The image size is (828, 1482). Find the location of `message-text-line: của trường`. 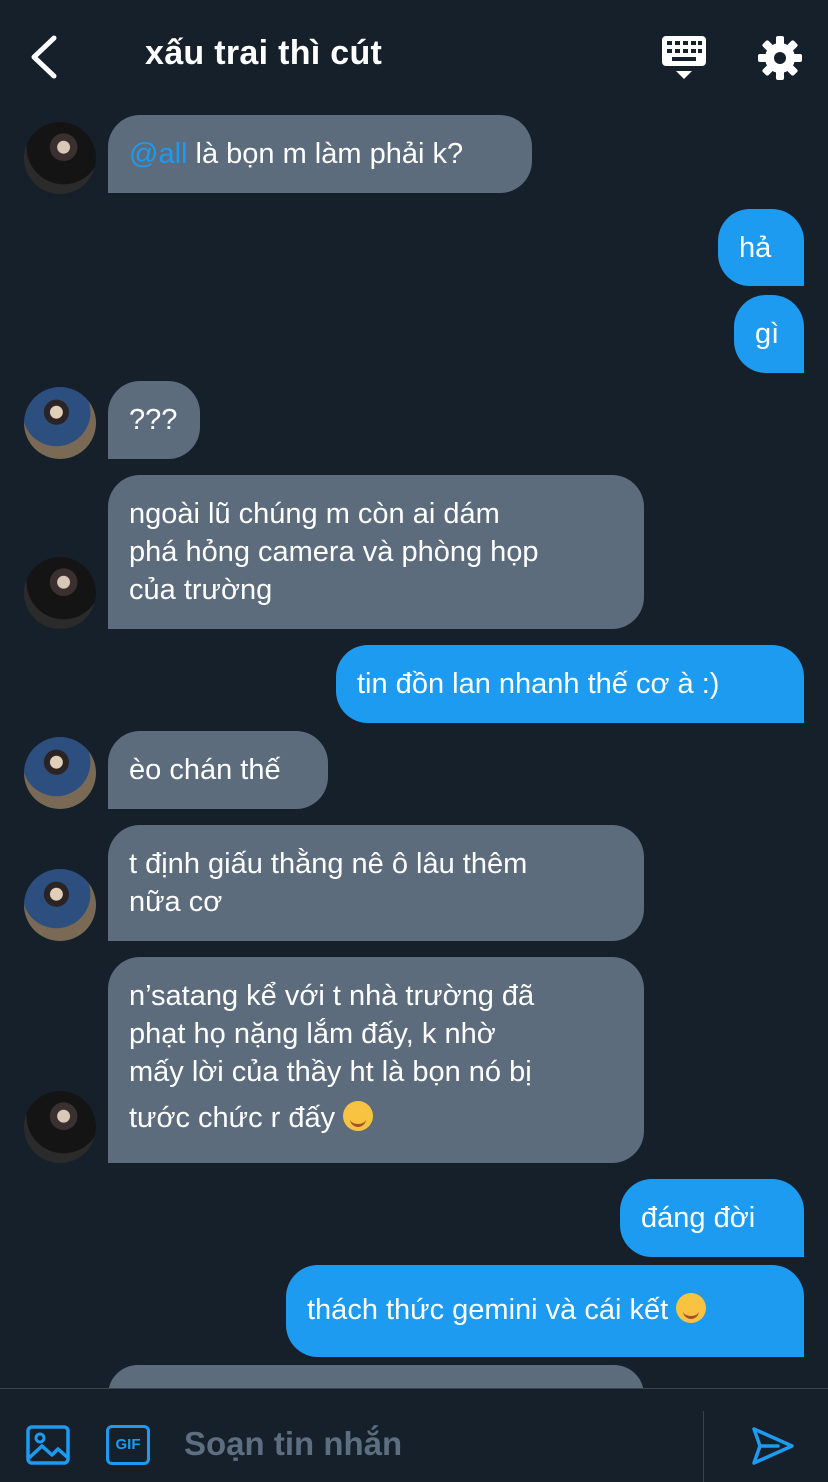

message-text-line: của trường is located at coordinates (201, 590).